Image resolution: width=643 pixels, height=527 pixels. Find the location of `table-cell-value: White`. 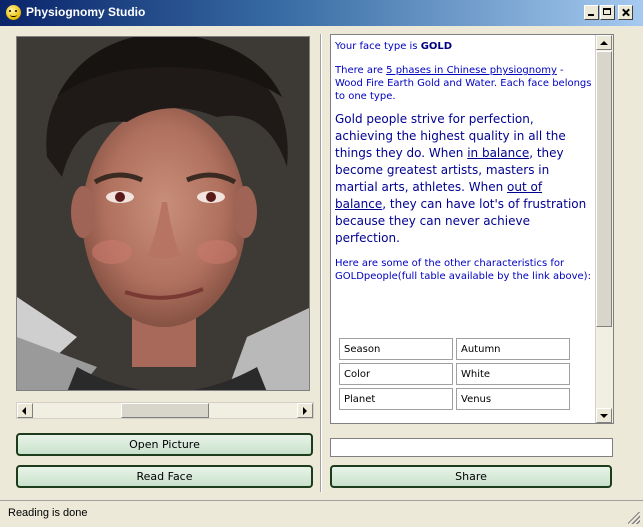

table-cell-value: White is located at coordinates (513, 374).